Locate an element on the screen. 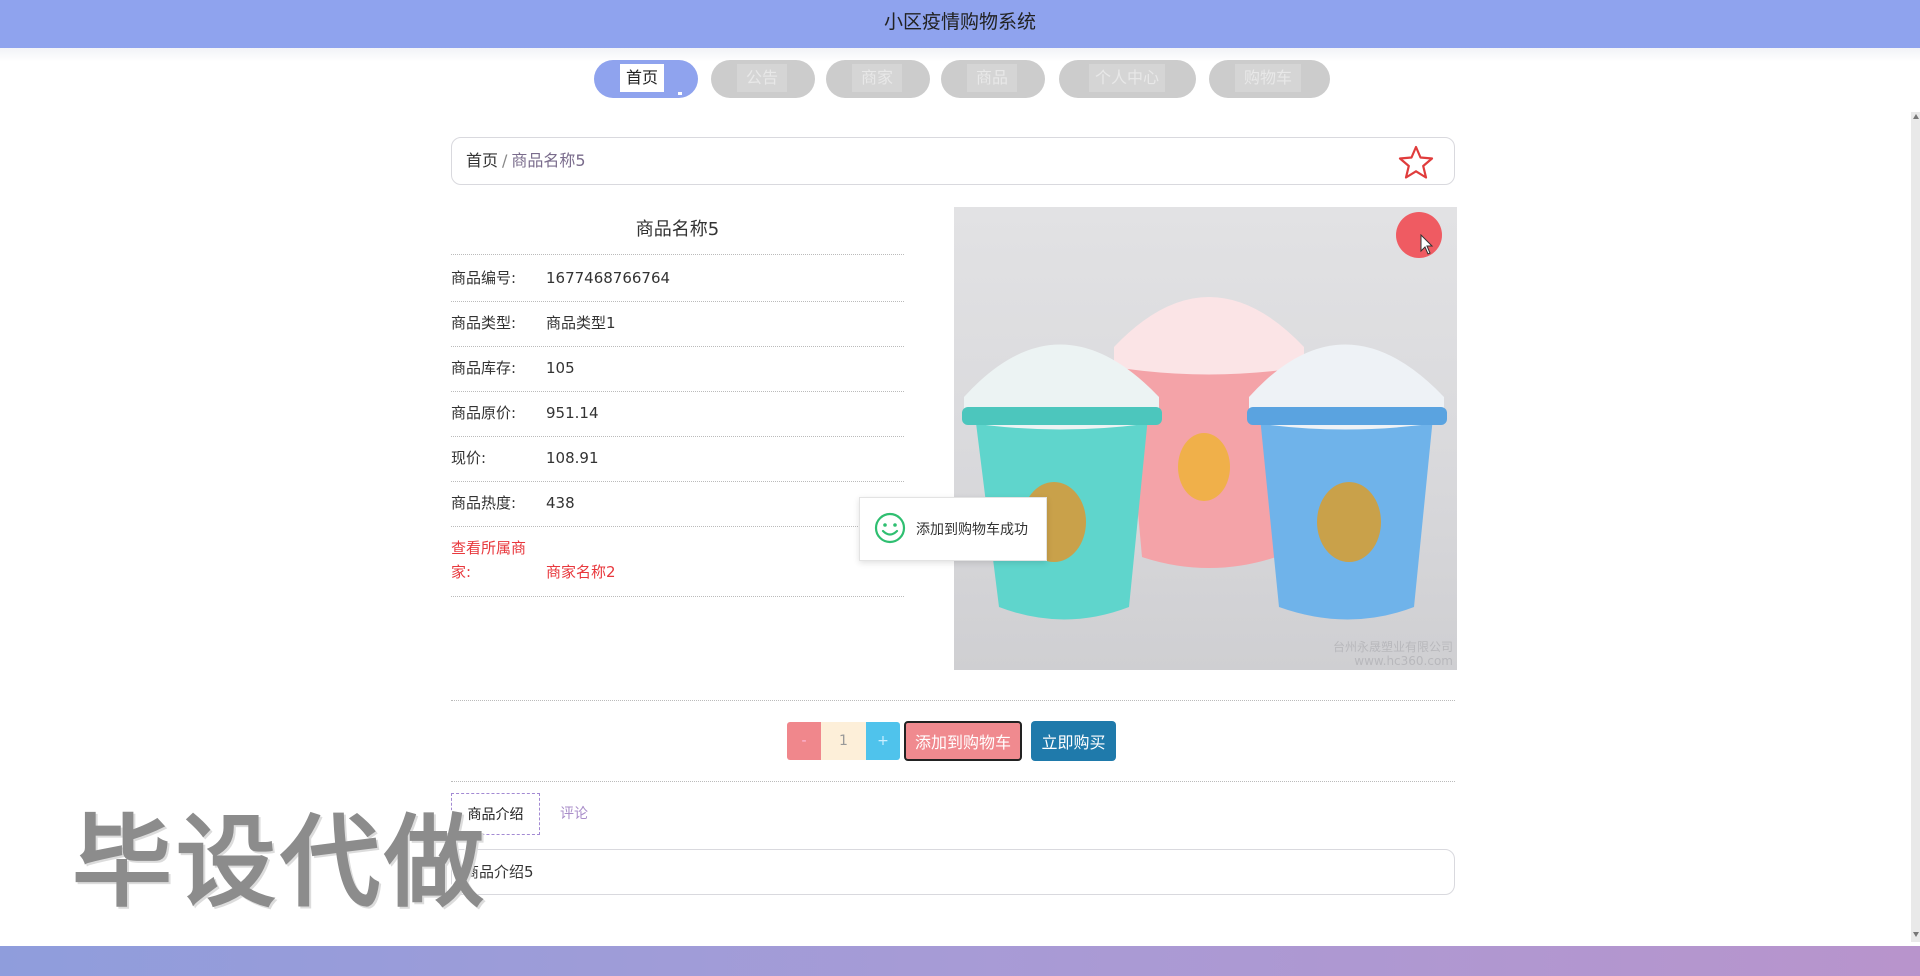 This screenshot has width=1920, height=976. product-field-row: 商品库存: 105 is located at coordinates (677, 369).